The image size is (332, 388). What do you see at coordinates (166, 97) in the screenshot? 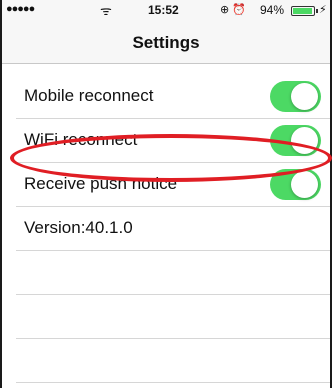
I see `setting-row-mobile-reconnect: Mobile reconnect` at bounding box center [166, 97].